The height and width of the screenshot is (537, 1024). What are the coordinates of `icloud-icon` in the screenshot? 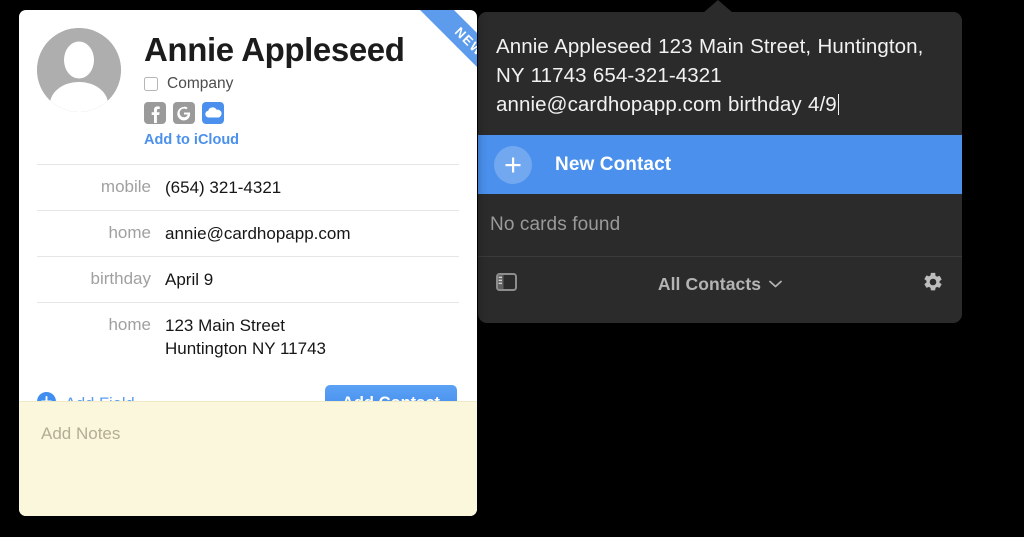 It's located at (213, 113).